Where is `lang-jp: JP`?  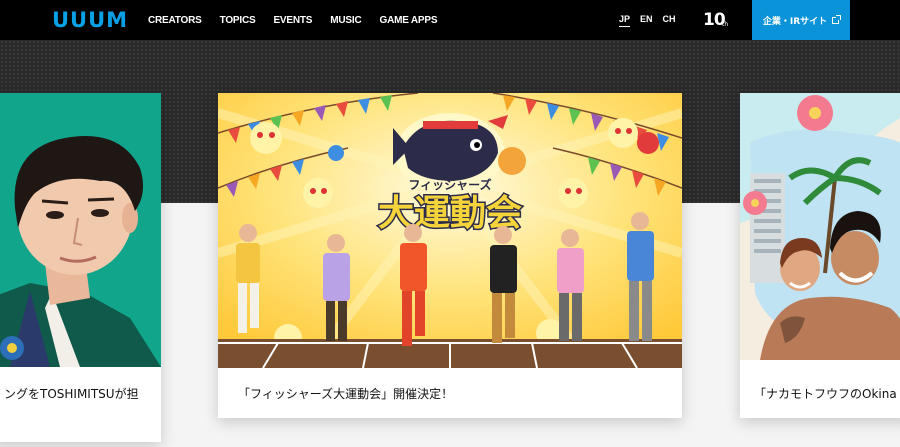
lang-jp: JP is located at coordinates (625, 20).